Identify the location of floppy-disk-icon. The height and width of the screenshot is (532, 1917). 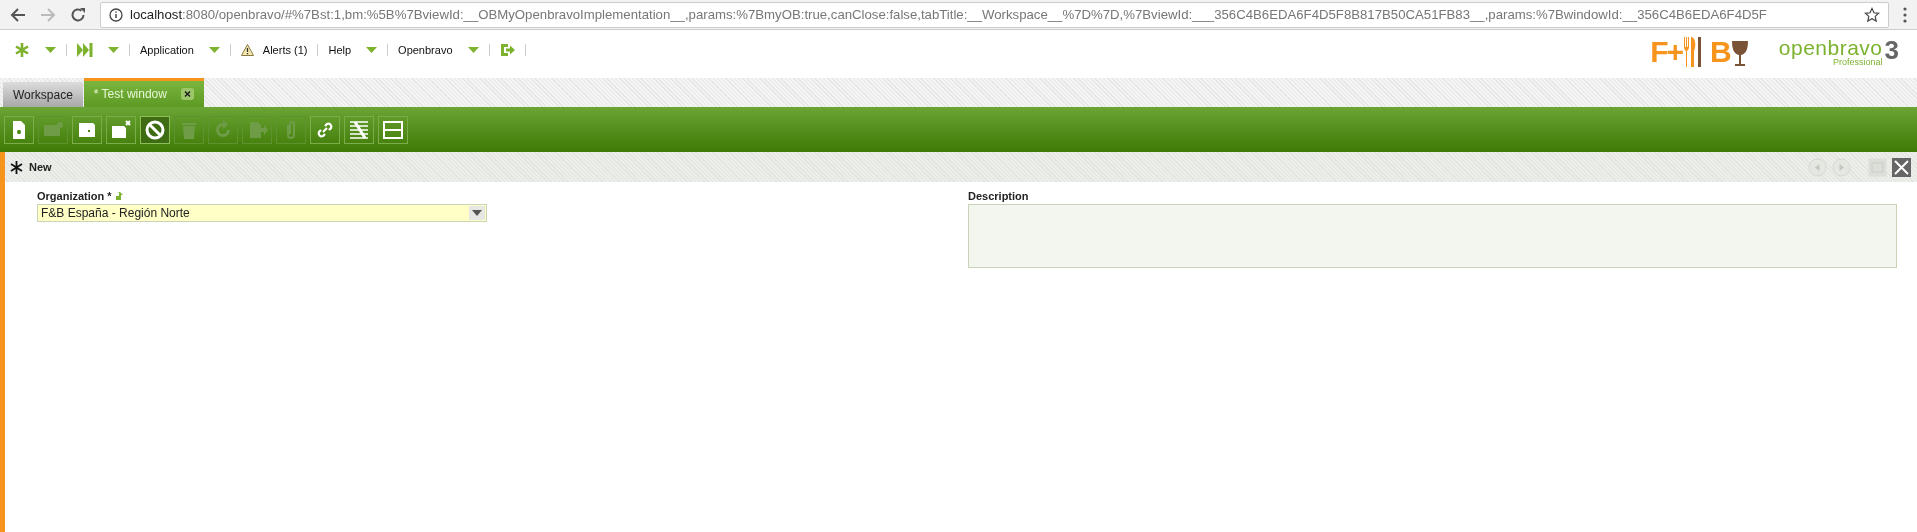
(121, 129).